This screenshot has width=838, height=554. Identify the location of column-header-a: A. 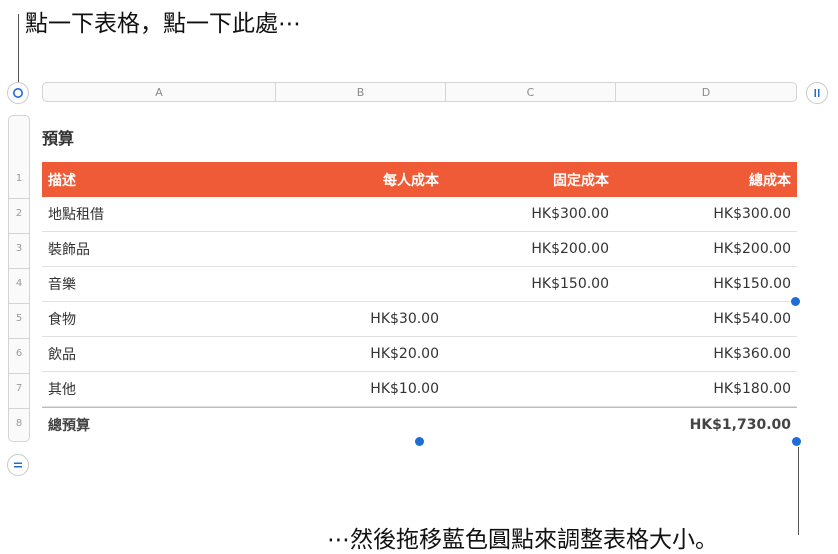
(159, 92).